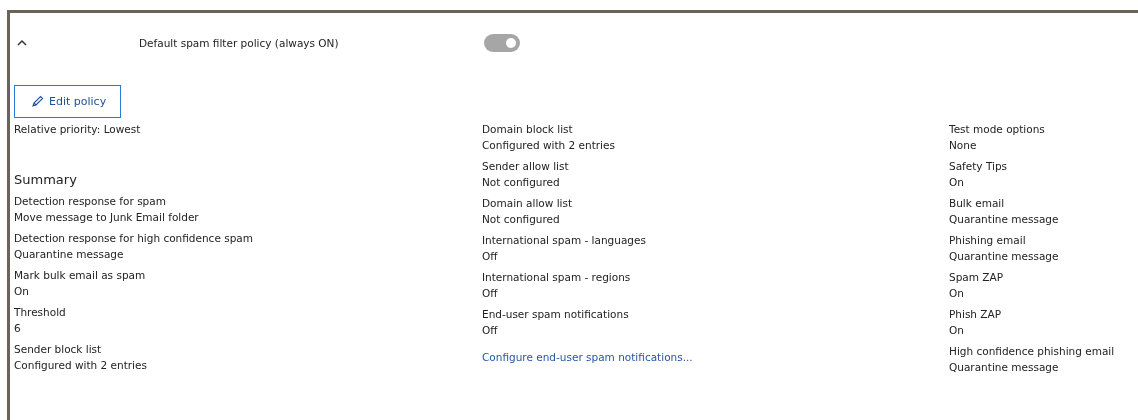  I want to click on priority-text: Relative priority: Lowest, so click(78, 129).